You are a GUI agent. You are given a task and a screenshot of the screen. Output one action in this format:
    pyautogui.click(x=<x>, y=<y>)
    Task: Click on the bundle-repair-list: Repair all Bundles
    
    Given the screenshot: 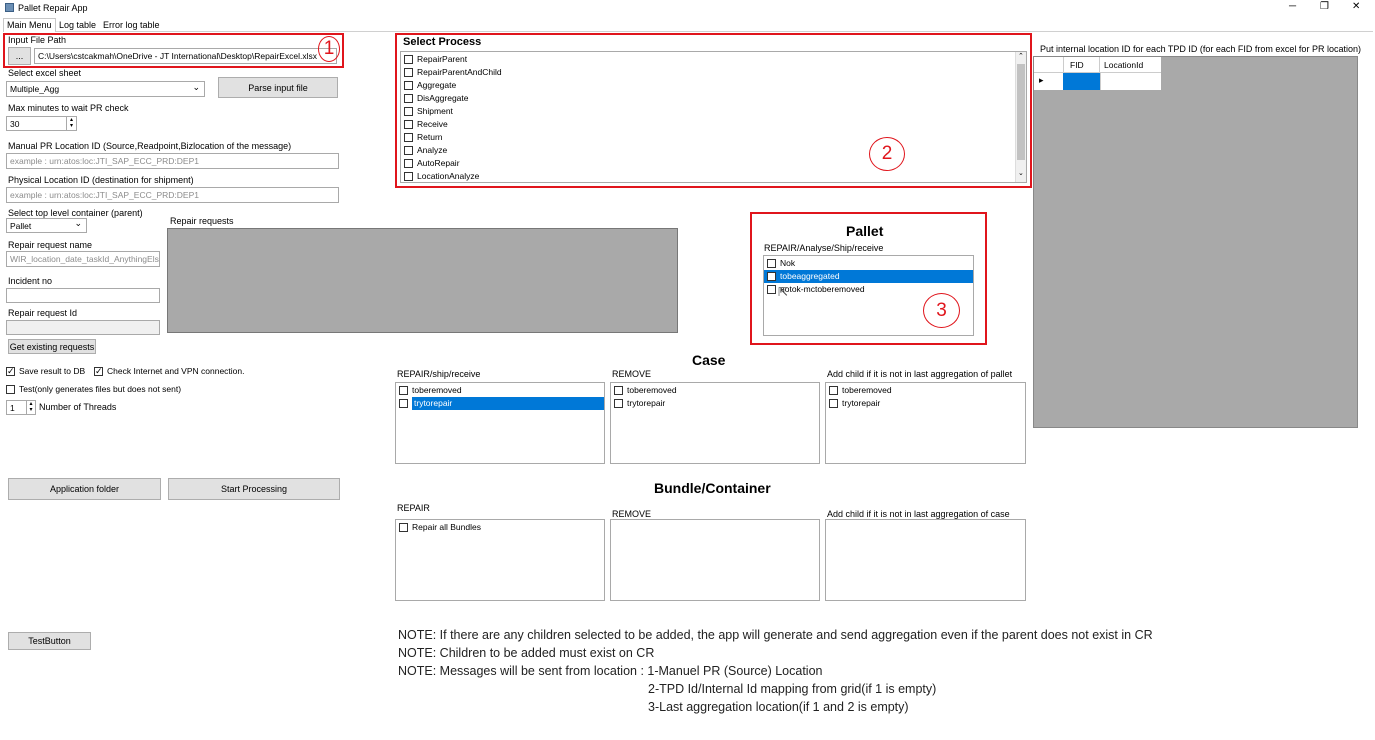 What is the action you would take?
    pyautogui.click(x=500, y=560)
    